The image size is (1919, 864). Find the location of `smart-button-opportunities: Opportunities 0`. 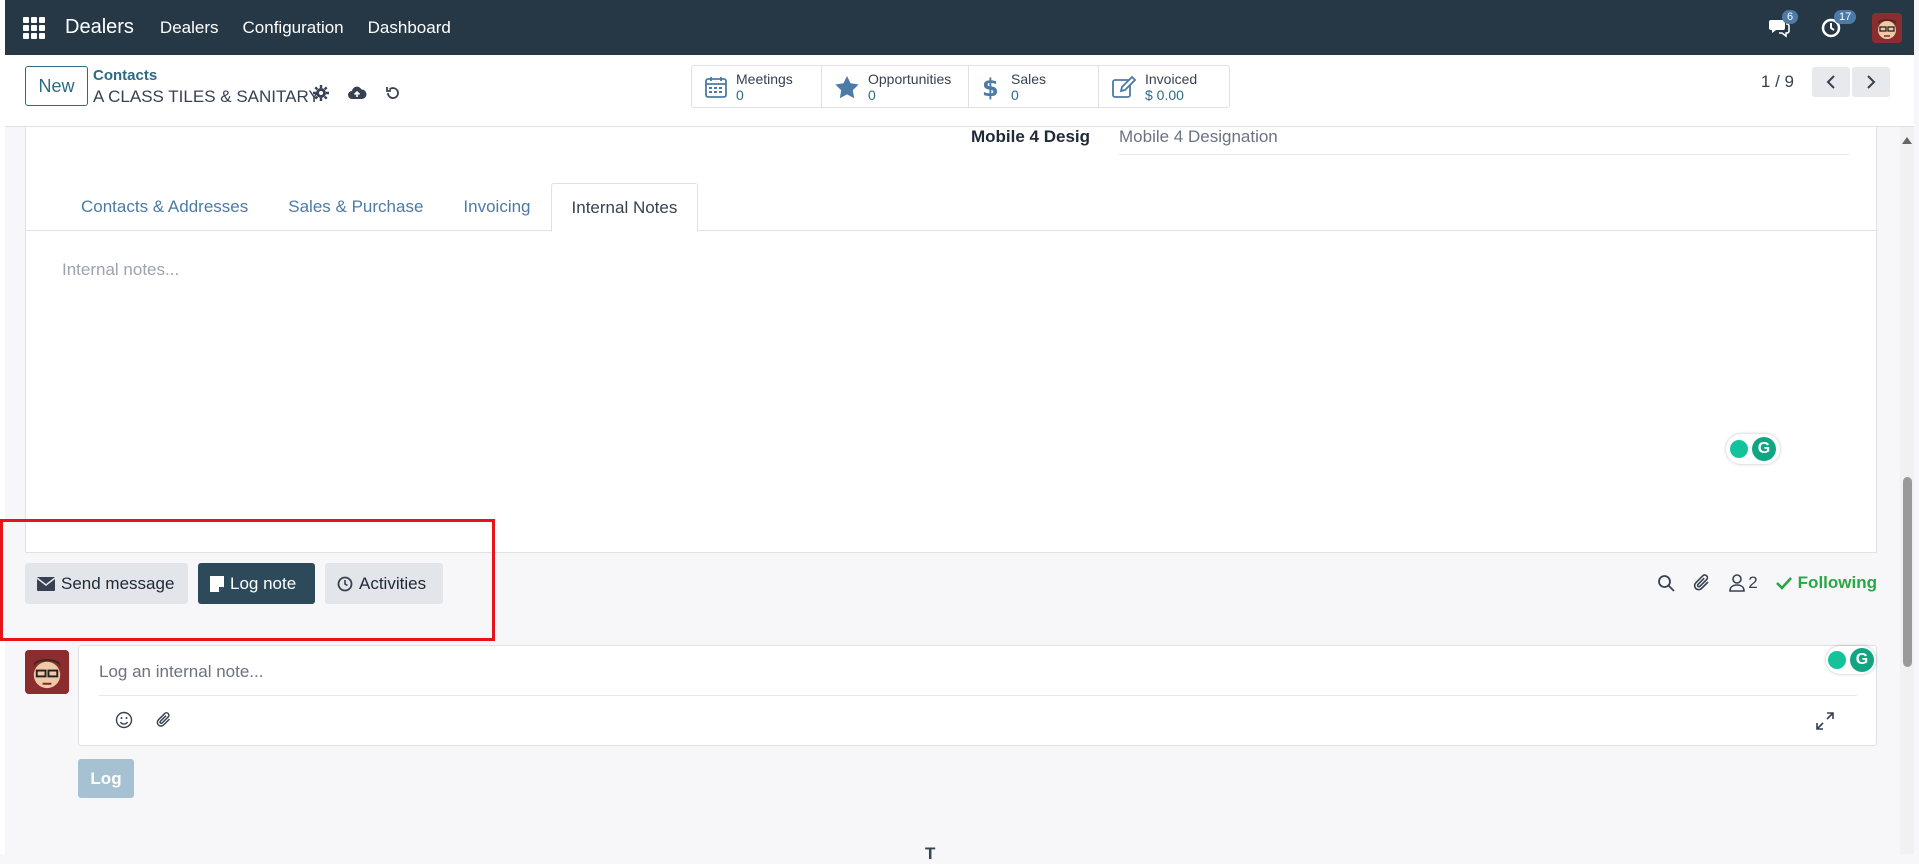

smart-button-opportunities: Opportunities 0 is located at coordinates (895, 86).